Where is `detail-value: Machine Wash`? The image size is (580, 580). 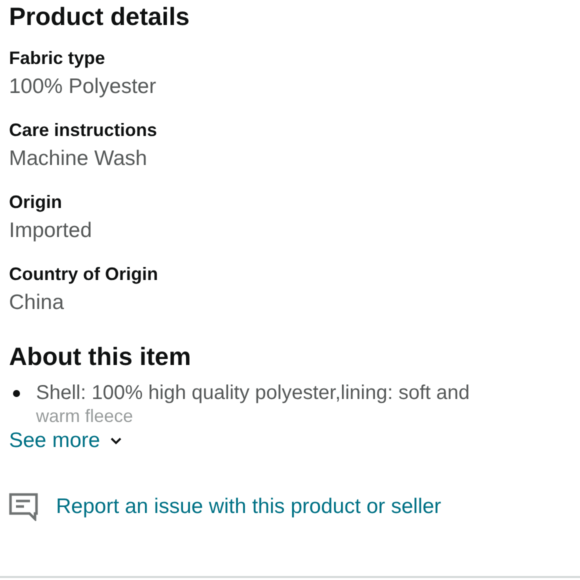 detail-value: Machine Wash is located at coordinates (78, 159).